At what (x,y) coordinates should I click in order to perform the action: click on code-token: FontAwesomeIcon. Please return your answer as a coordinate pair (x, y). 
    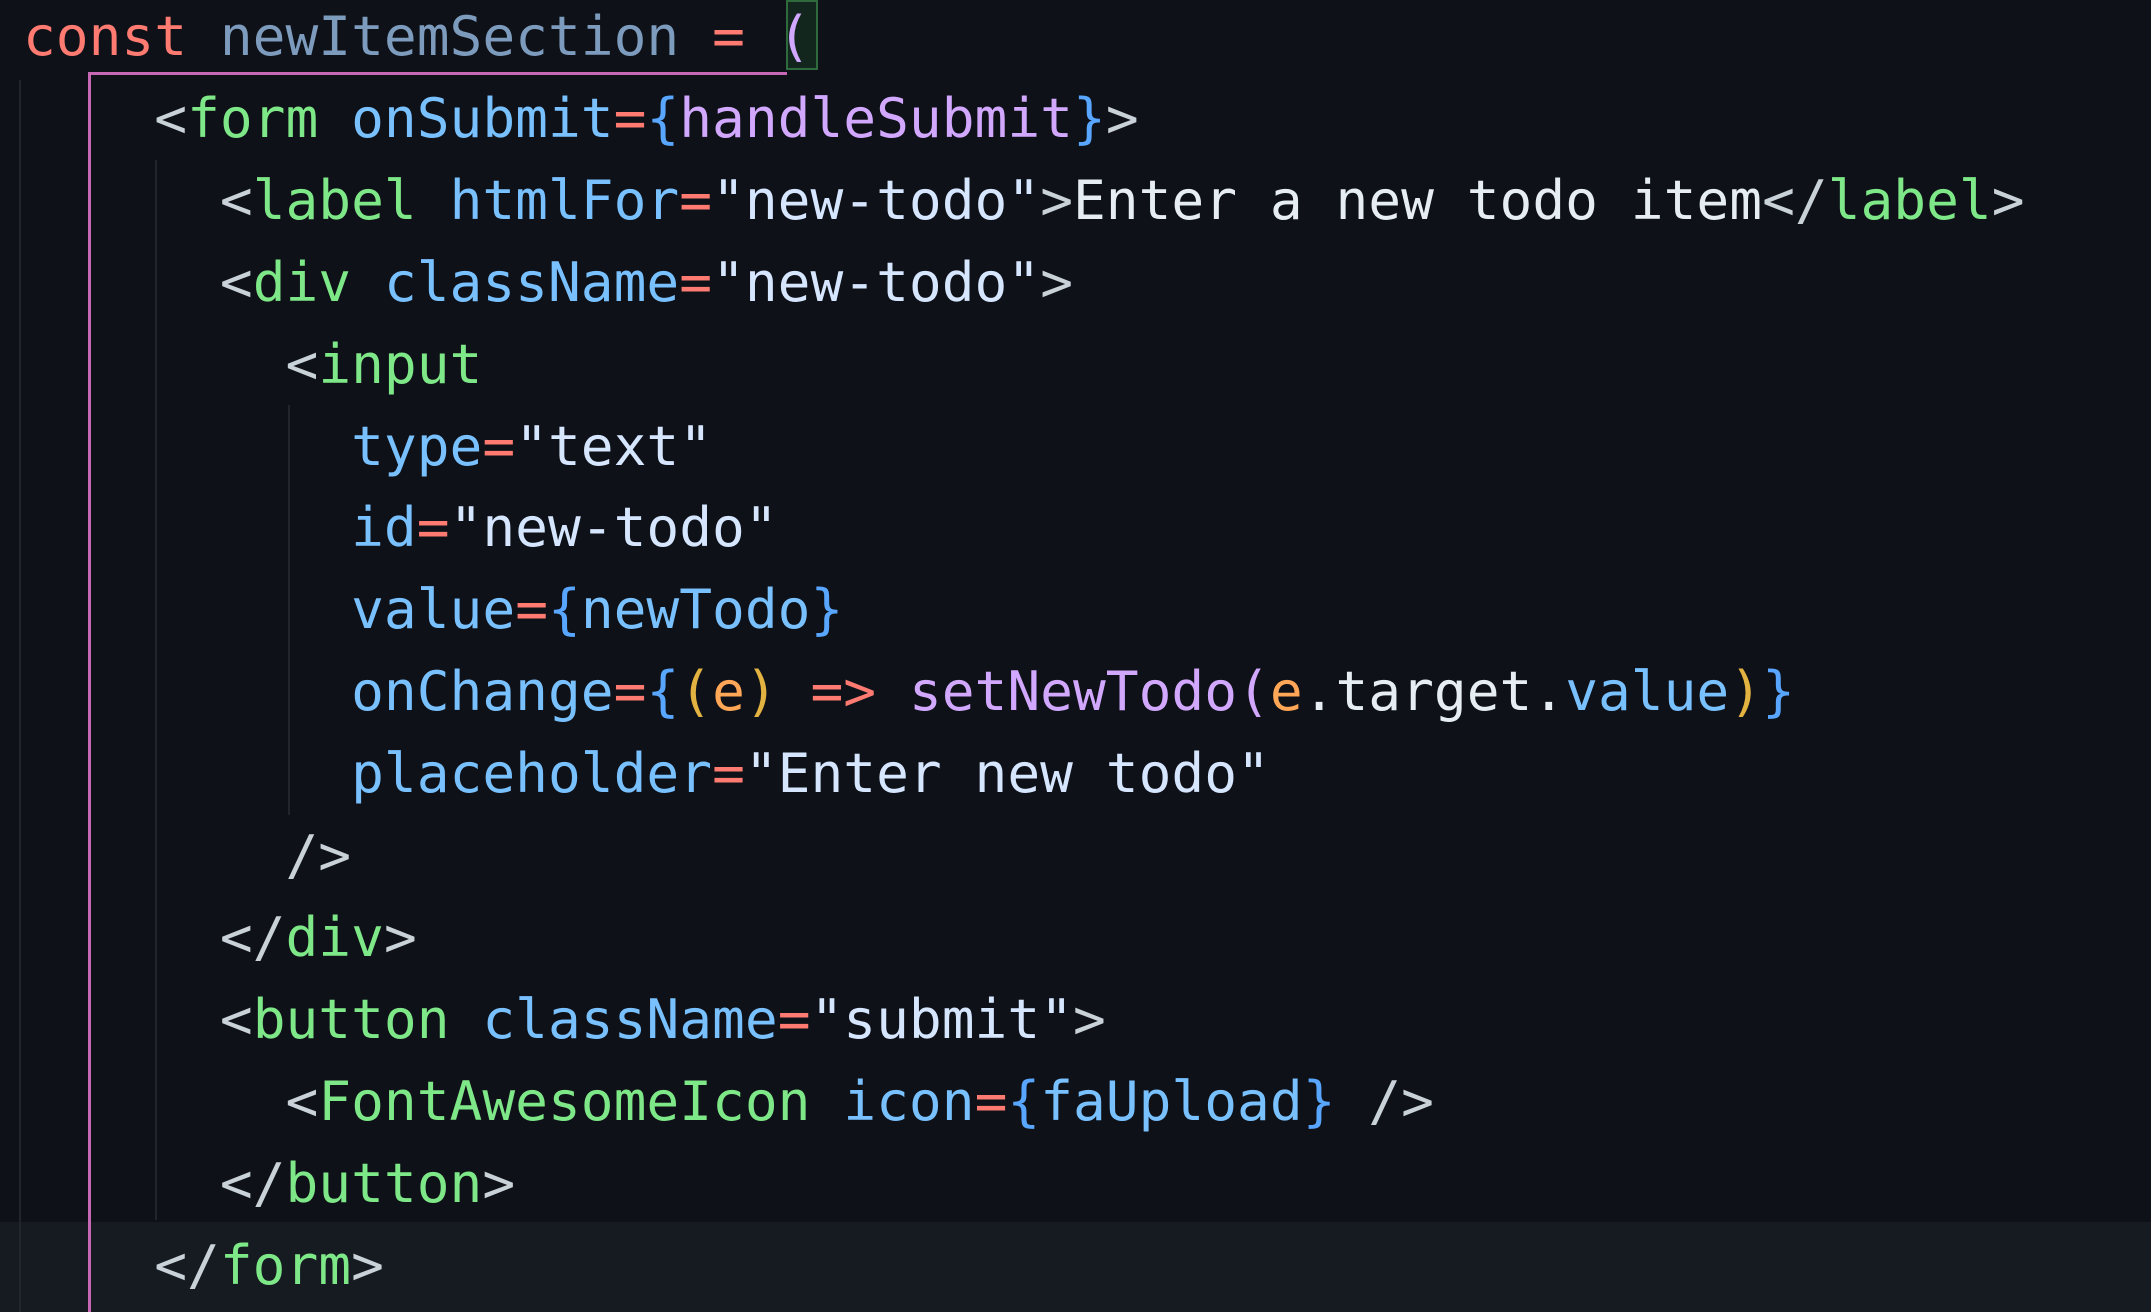
    Looking at the image, I should click on (564, 1100).